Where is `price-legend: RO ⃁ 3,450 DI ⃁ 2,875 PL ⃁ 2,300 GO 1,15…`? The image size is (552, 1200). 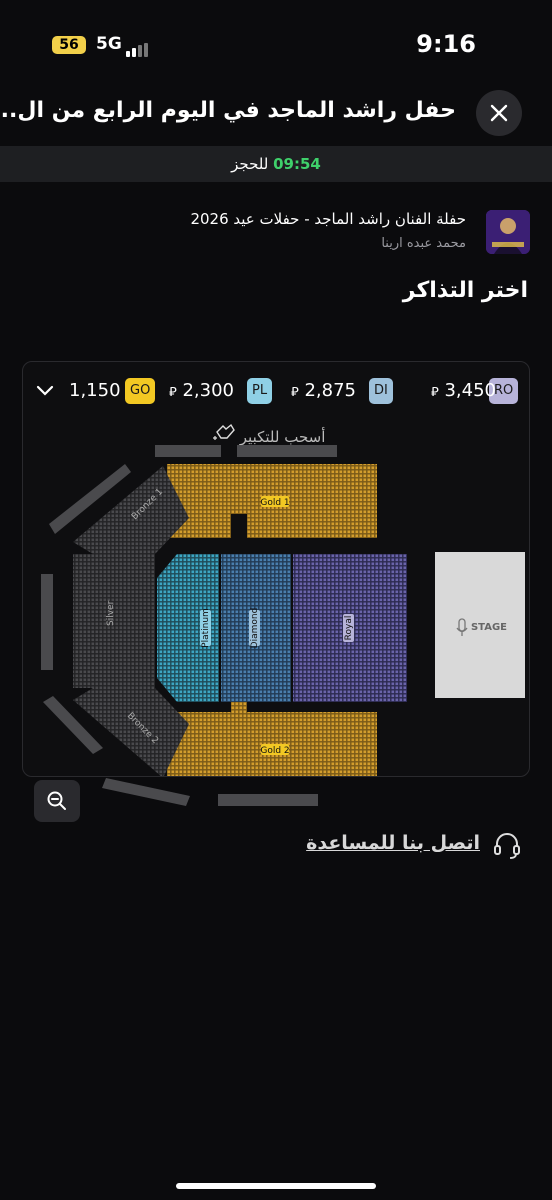 price-legend: RO ⃁ 3,450 DI ⃁ 2,875 PL ⃁ 2,300 GO 1,15… is located at coordinates (276, 391).